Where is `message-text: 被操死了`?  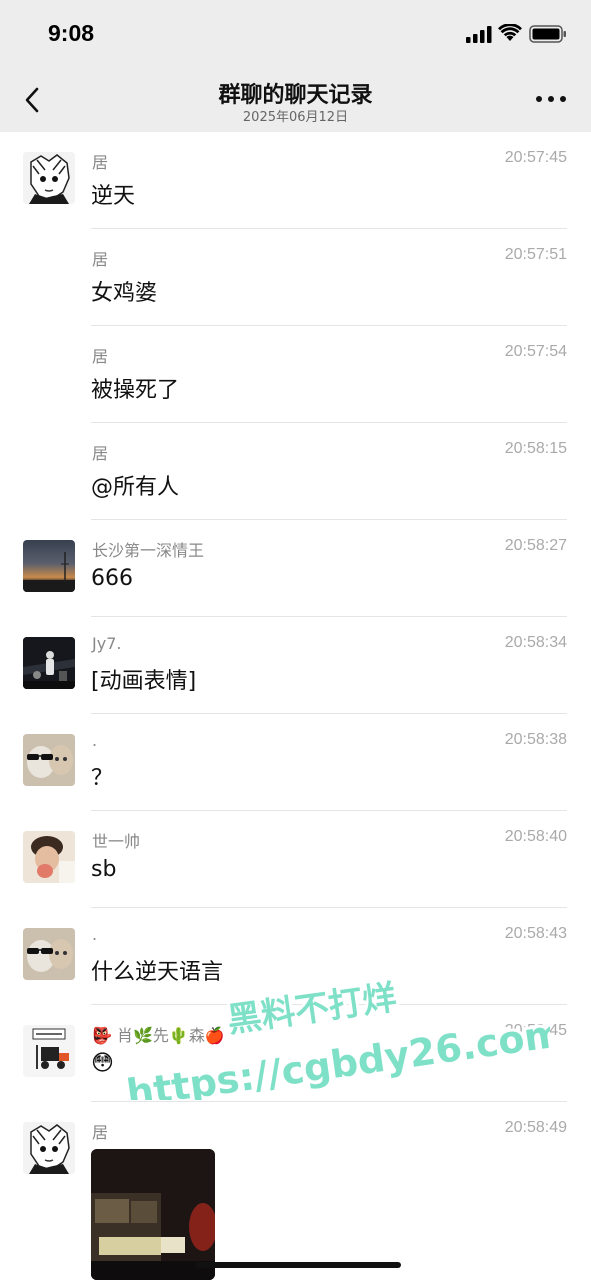
message-text: 被操死了 is located at coordinates (135, 390).